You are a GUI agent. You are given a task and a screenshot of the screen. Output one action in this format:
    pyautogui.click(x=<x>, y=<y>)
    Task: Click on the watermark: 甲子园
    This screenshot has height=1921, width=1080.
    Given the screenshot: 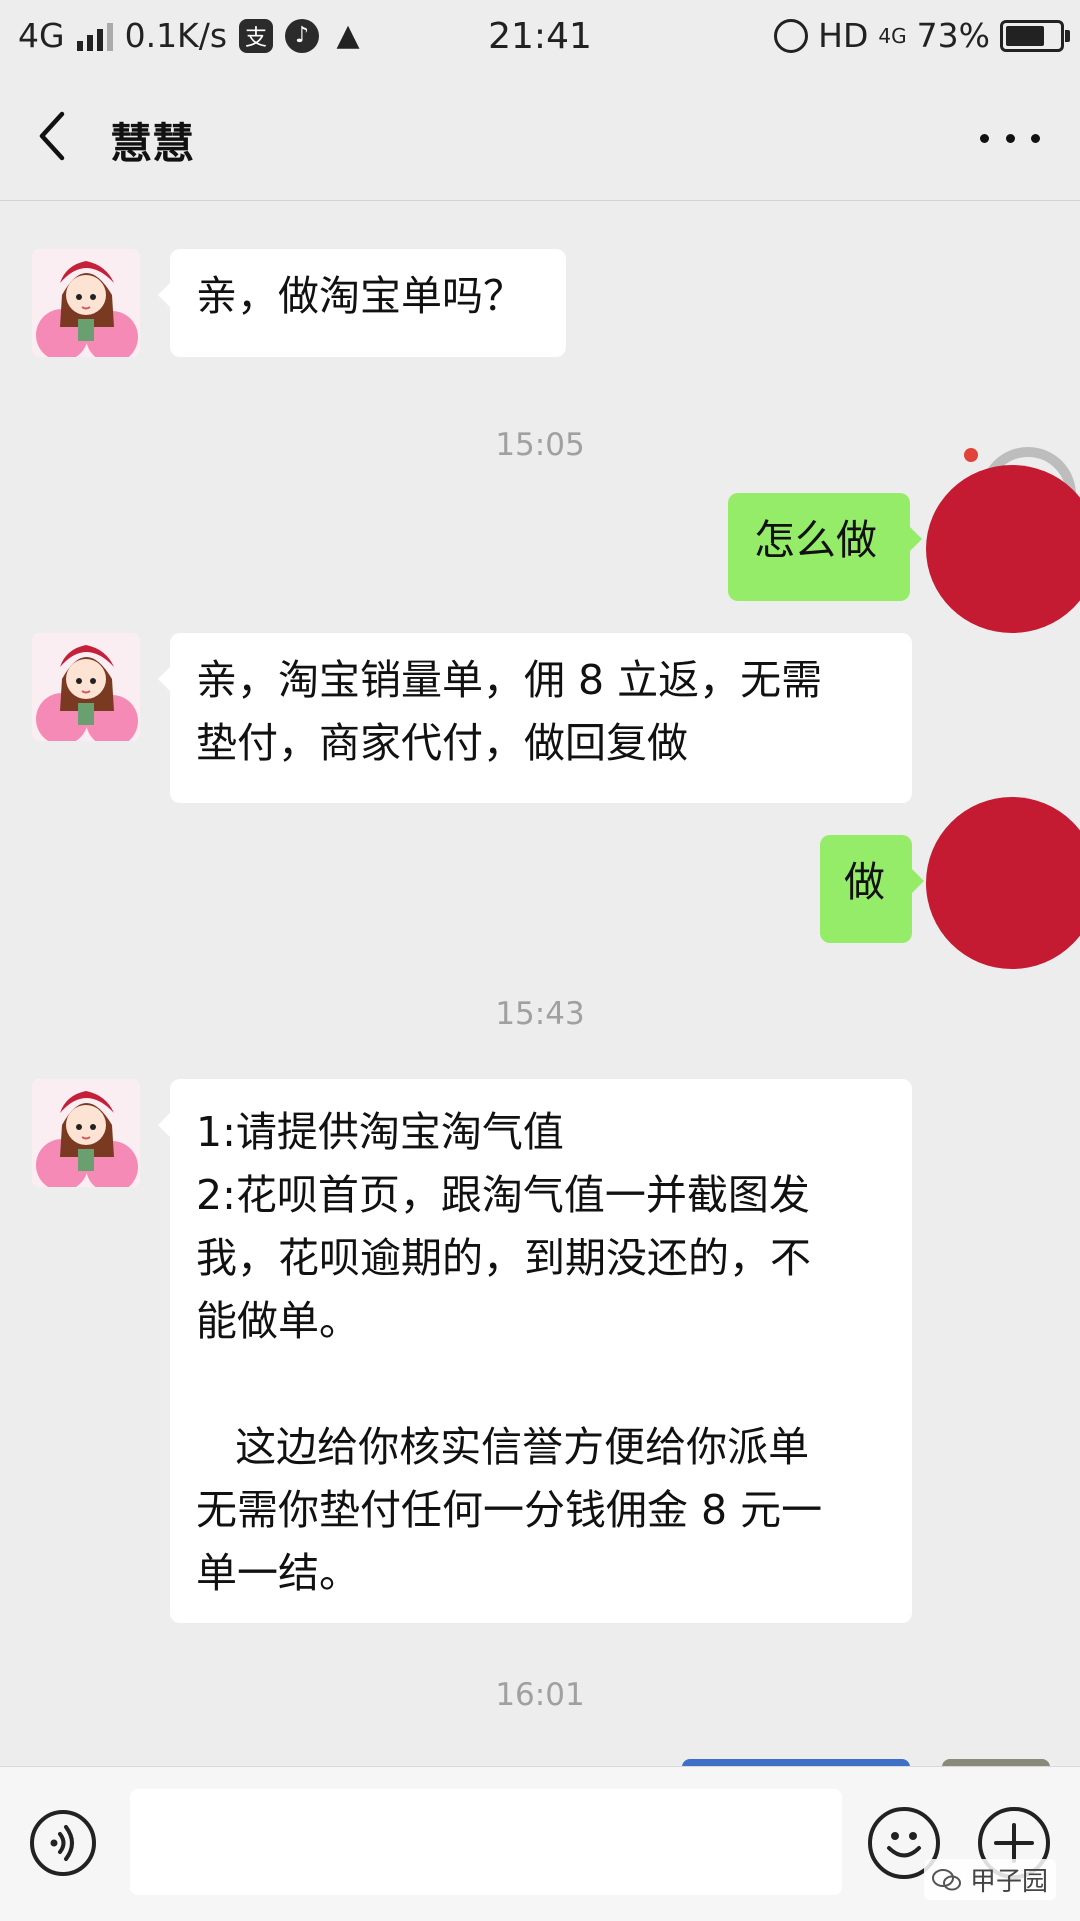 What is the action you would take?
    pyautogui.click(x=989, y=1879)
    